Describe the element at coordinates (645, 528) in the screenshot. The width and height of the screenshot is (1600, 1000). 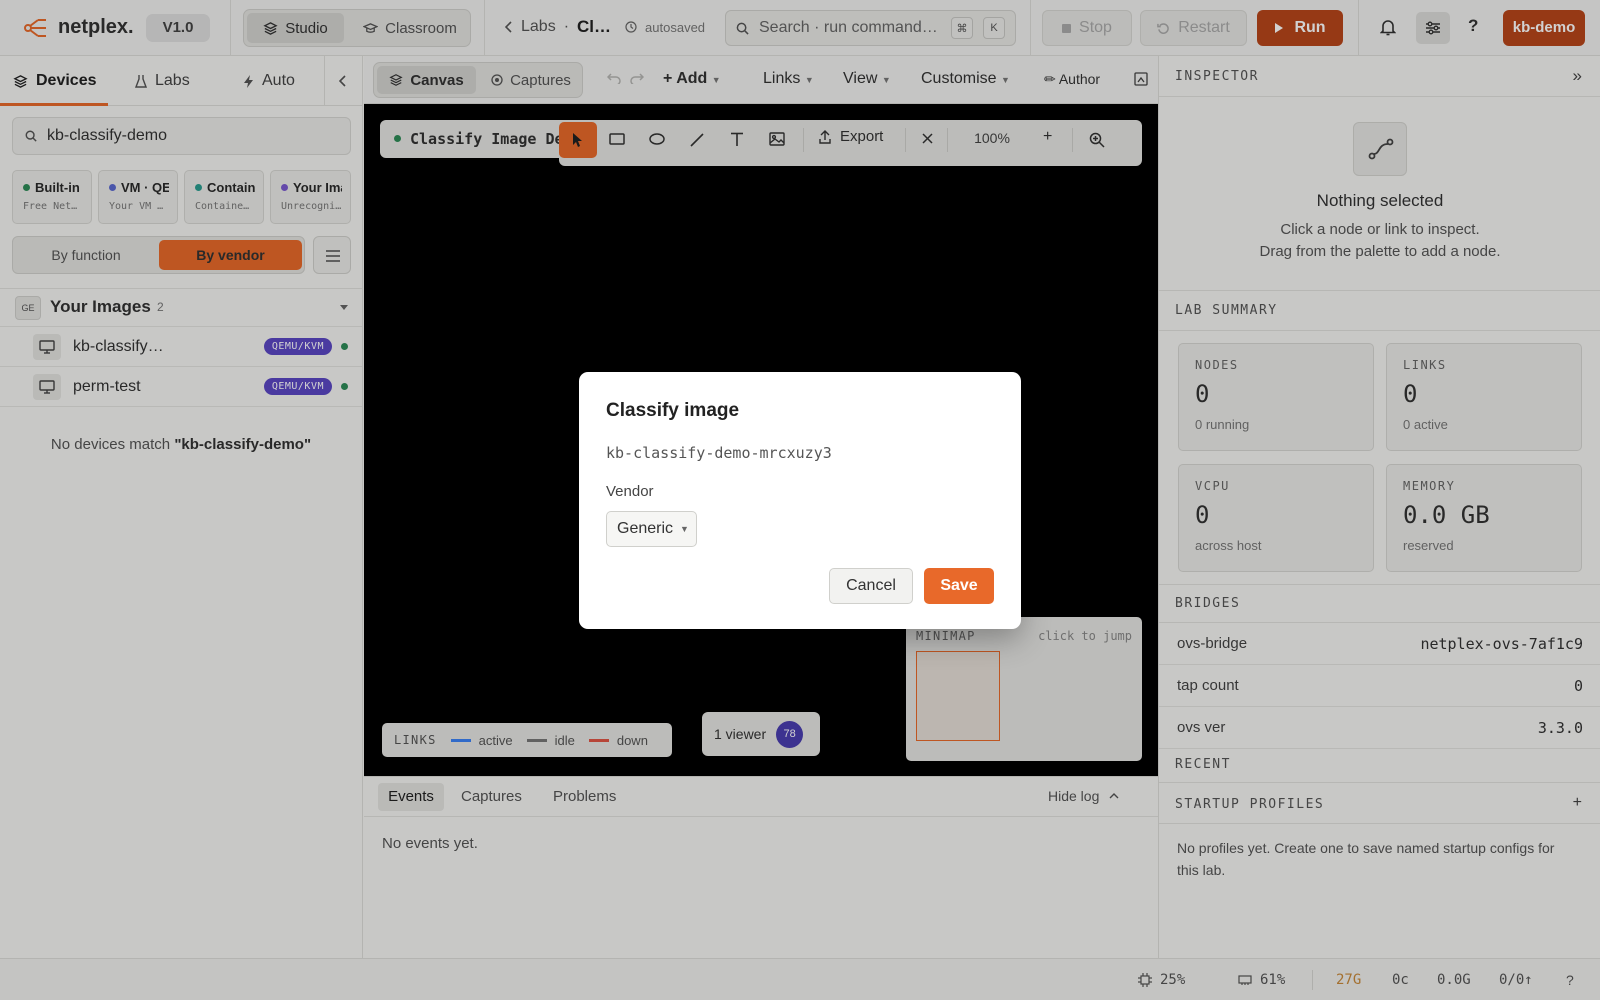
I see `vendor-select-value: Generic` at that location.